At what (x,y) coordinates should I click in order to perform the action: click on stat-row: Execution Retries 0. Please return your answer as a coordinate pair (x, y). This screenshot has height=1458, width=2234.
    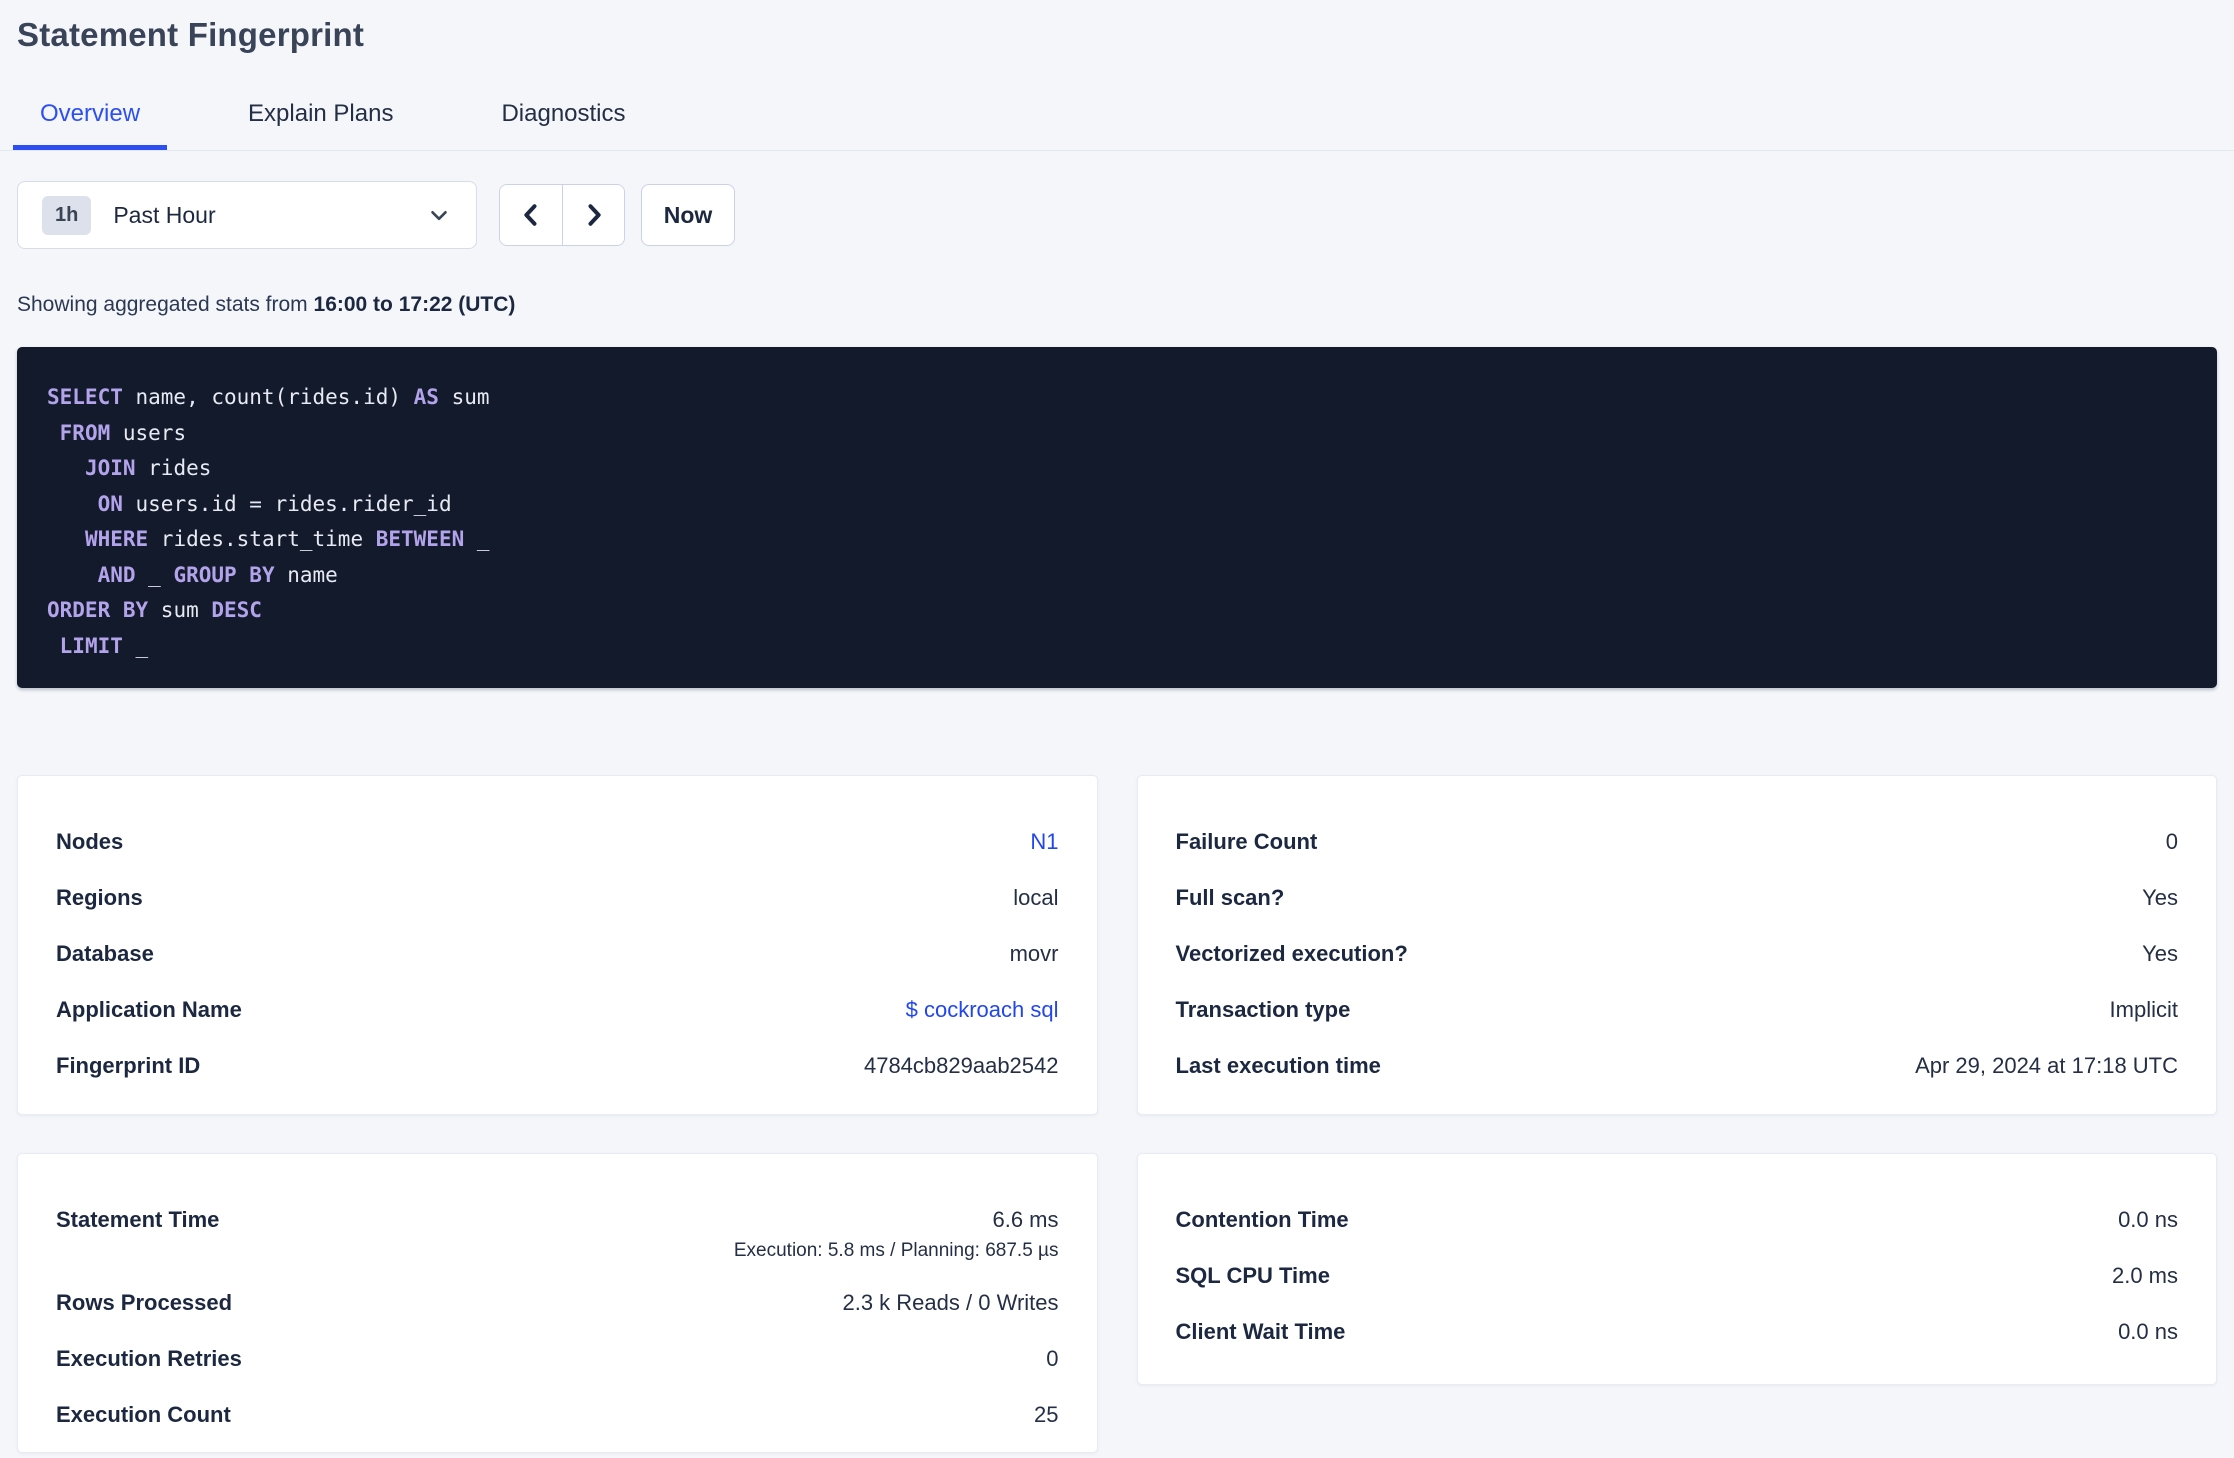
    Looking at the image, I should click on (557, 1358).